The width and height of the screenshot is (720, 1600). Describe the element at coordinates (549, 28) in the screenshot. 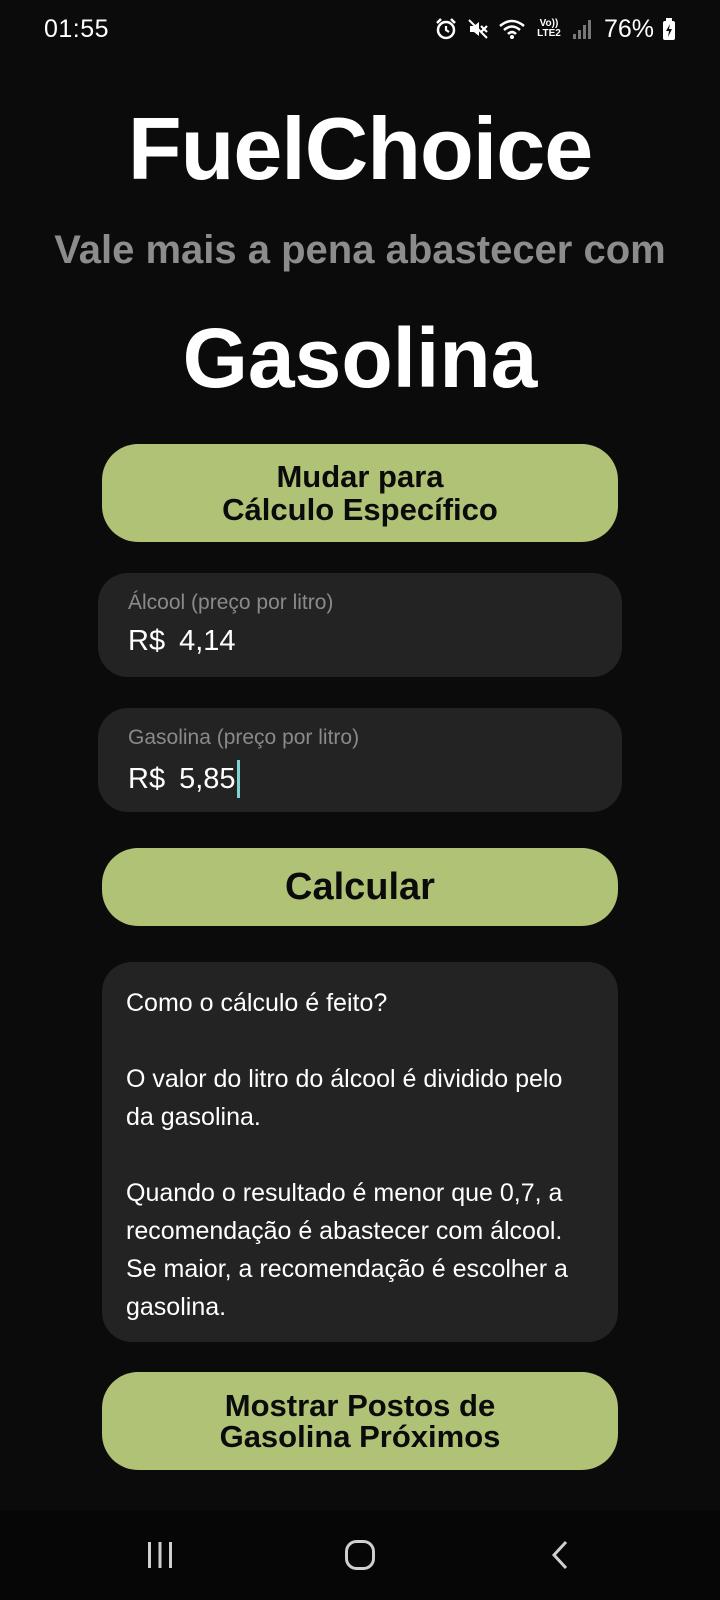

I see `volte-icon: Vo)) LTE2` at that location.